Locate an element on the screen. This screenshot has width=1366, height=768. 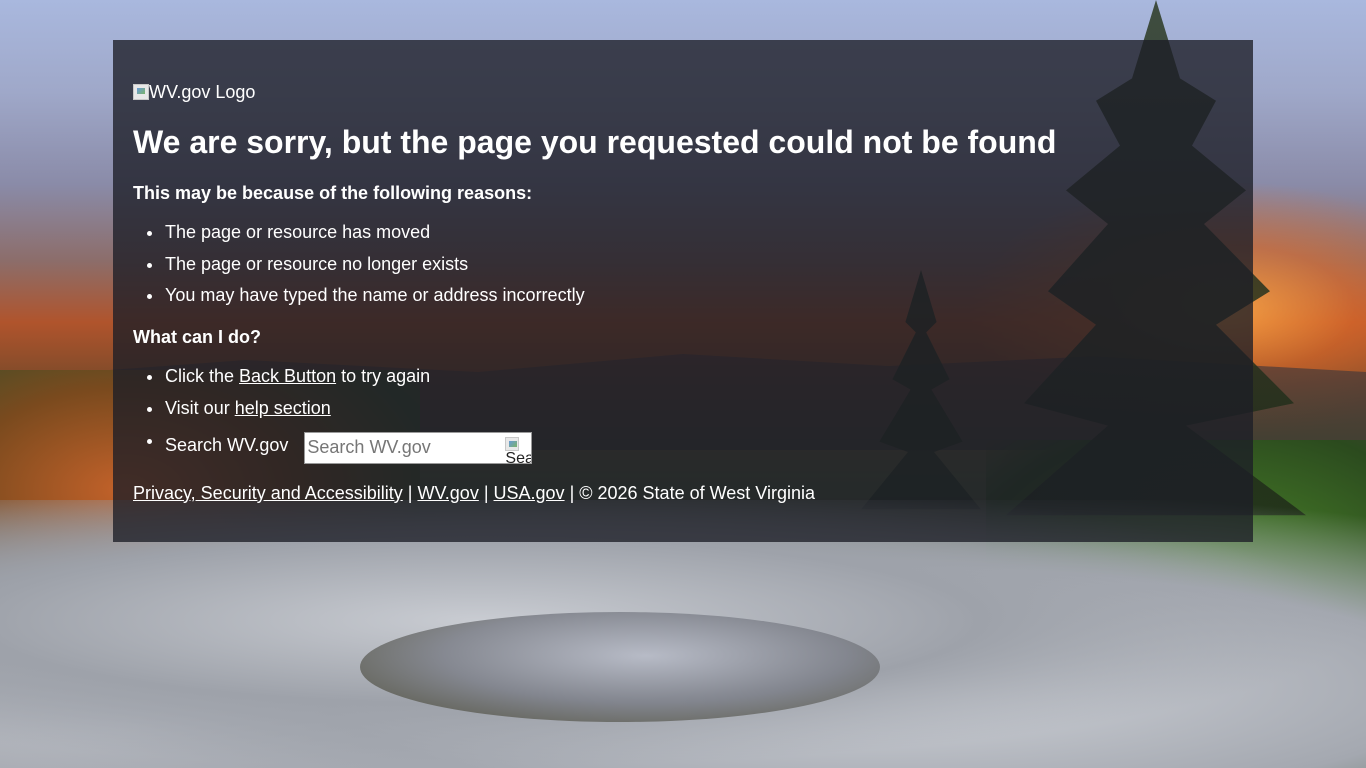
list-item-help: Visit our help section is located at coordinates (690, 408).